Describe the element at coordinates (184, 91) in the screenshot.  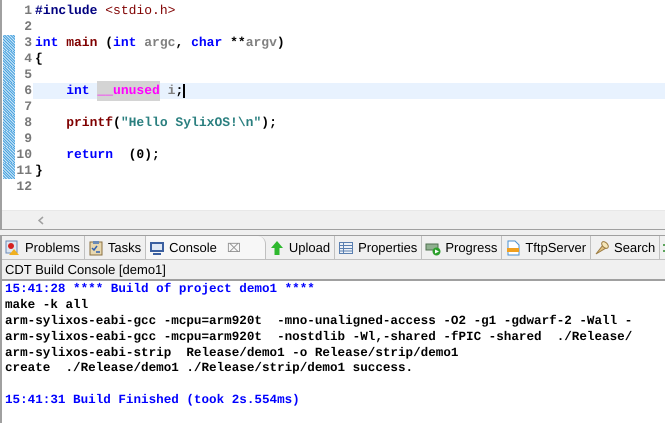
I see `text-cursor` at that location.